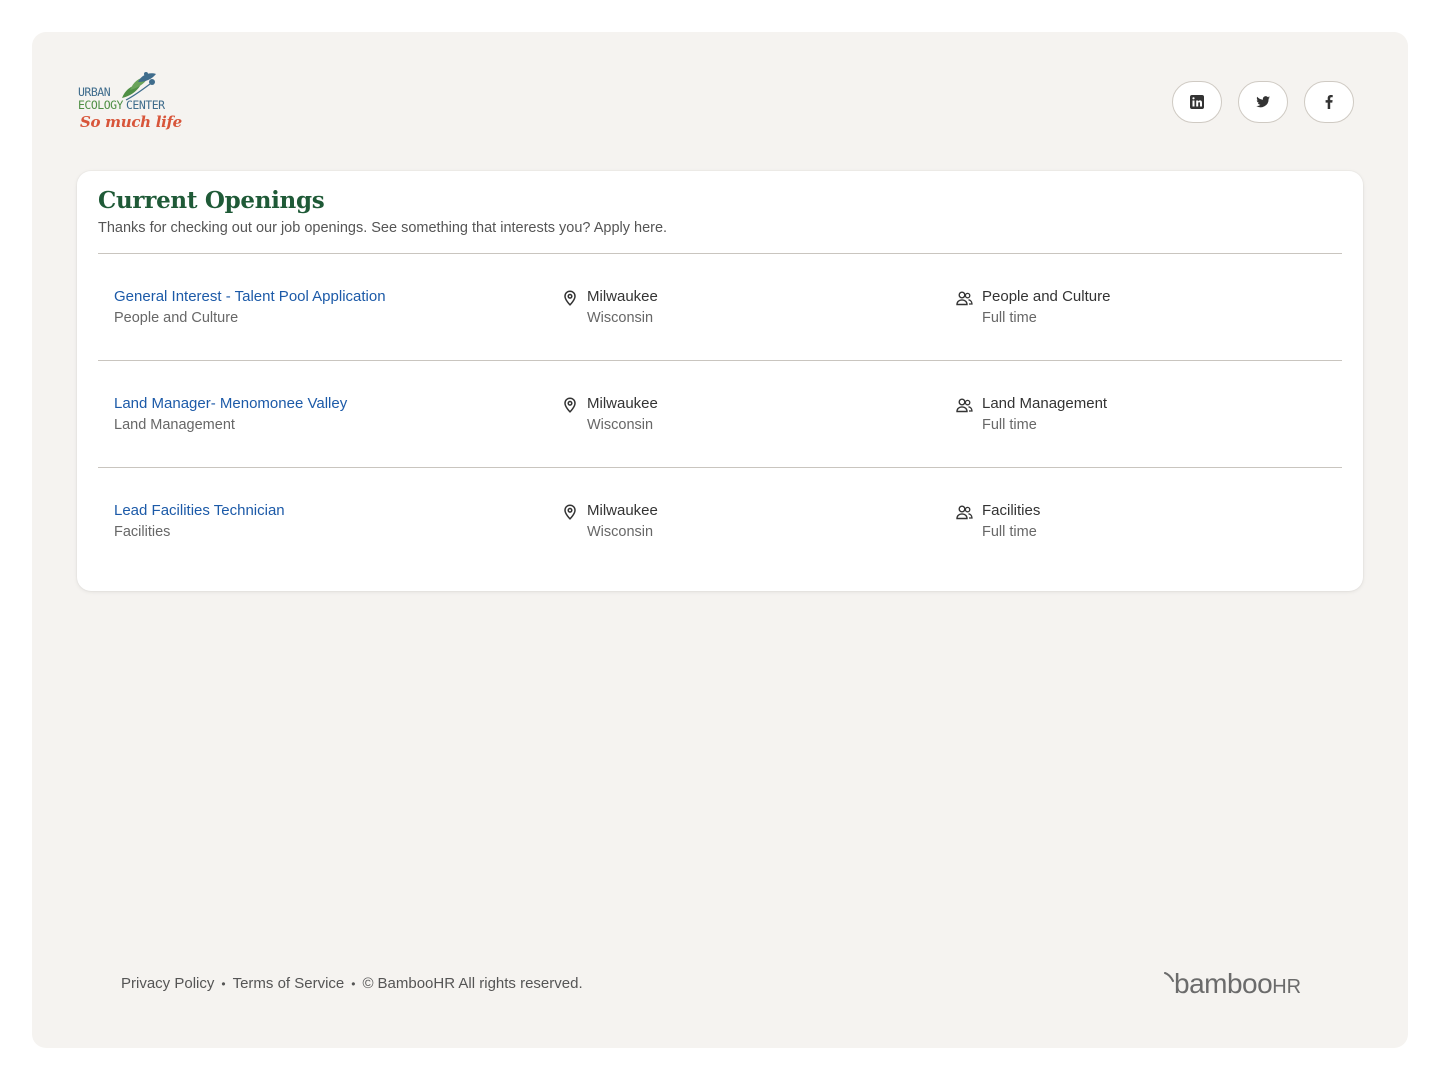 Image resolution: width=1440 pixels, height=1080 pixels. I want to click on copyright-text: BambooHR All rights reserved., so click(480, 983).